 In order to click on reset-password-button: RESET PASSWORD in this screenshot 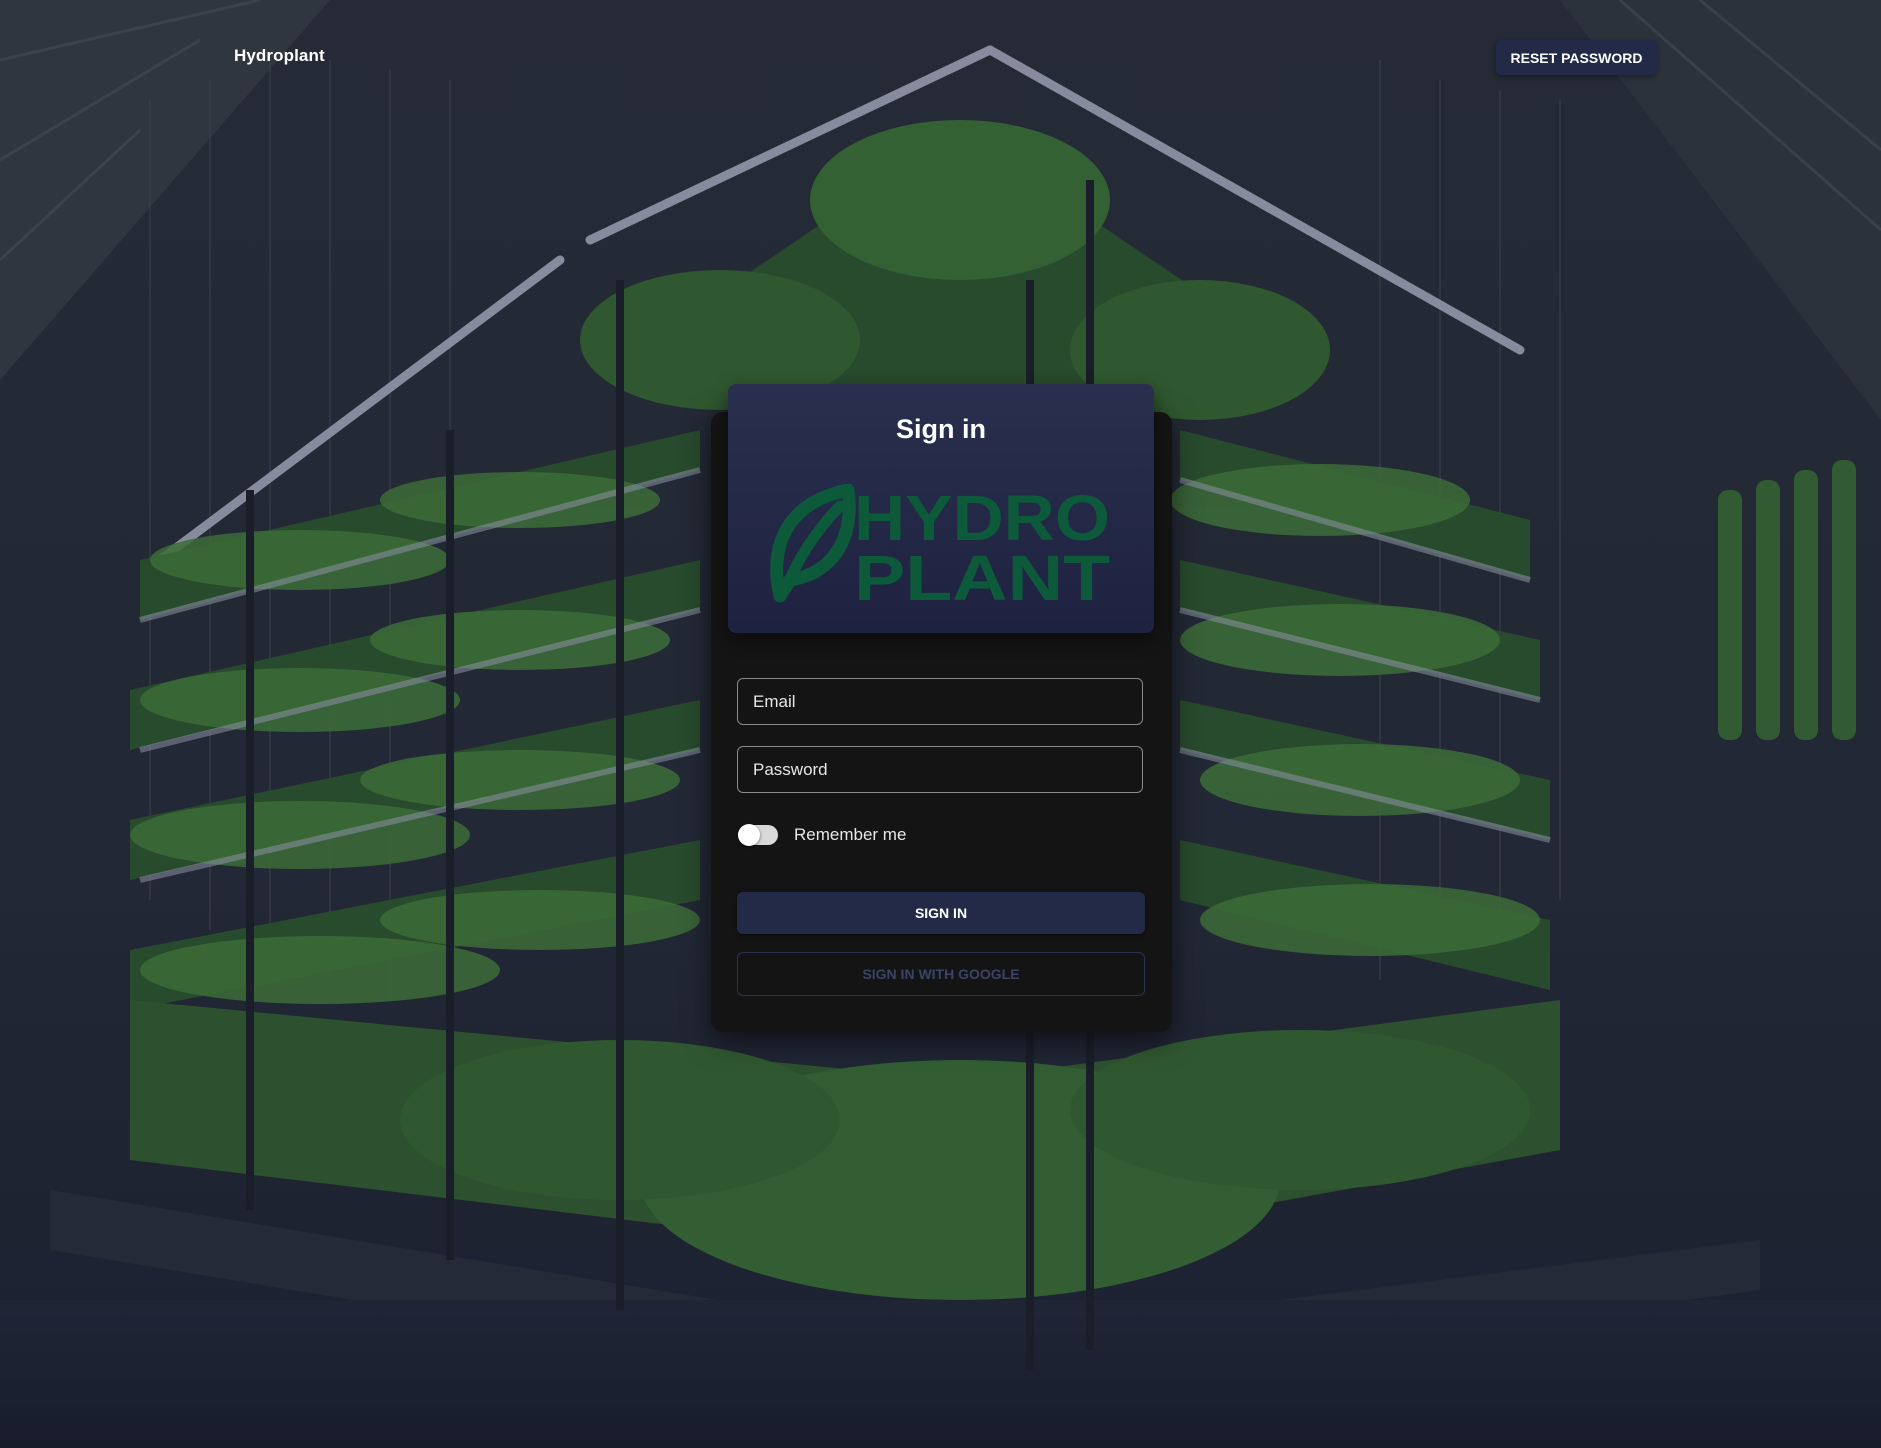, I will do `click(1576, 57)`.